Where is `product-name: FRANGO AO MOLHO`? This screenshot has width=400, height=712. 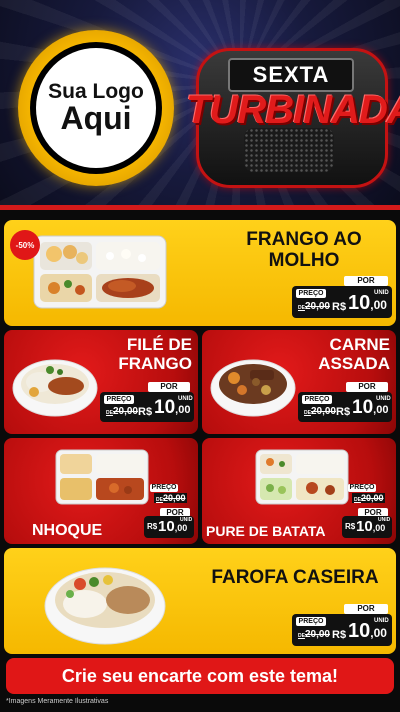
product-name: FRANGO AO MOLHO is located at coordinates (304, 250).